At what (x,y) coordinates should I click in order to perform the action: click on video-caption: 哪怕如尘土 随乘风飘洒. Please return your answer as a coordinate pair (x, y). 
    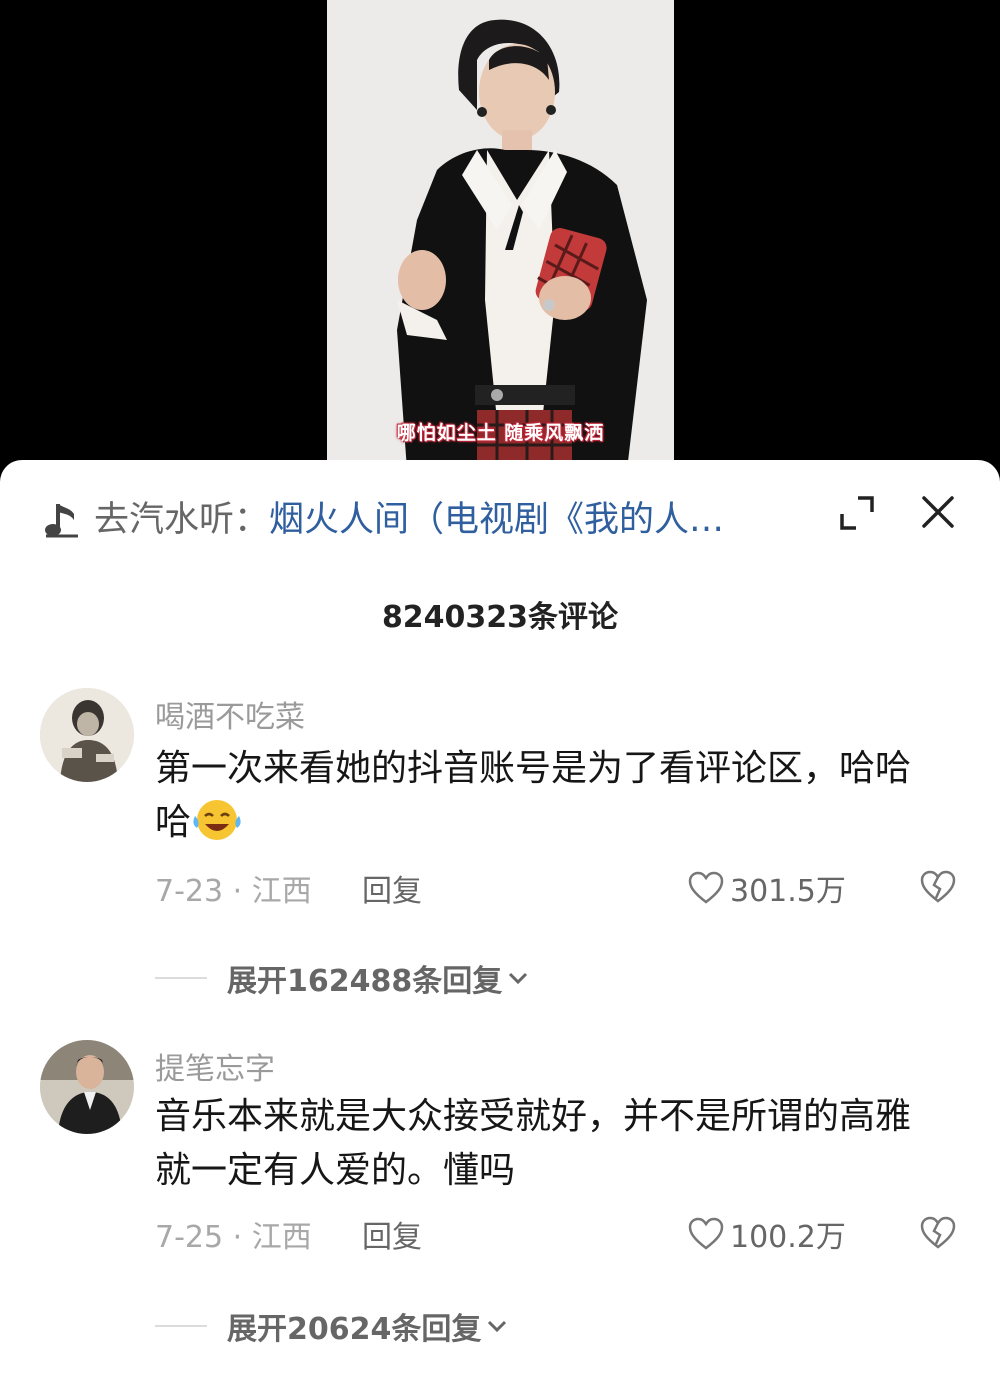
    Looking at the image, I should click on (500, 433).